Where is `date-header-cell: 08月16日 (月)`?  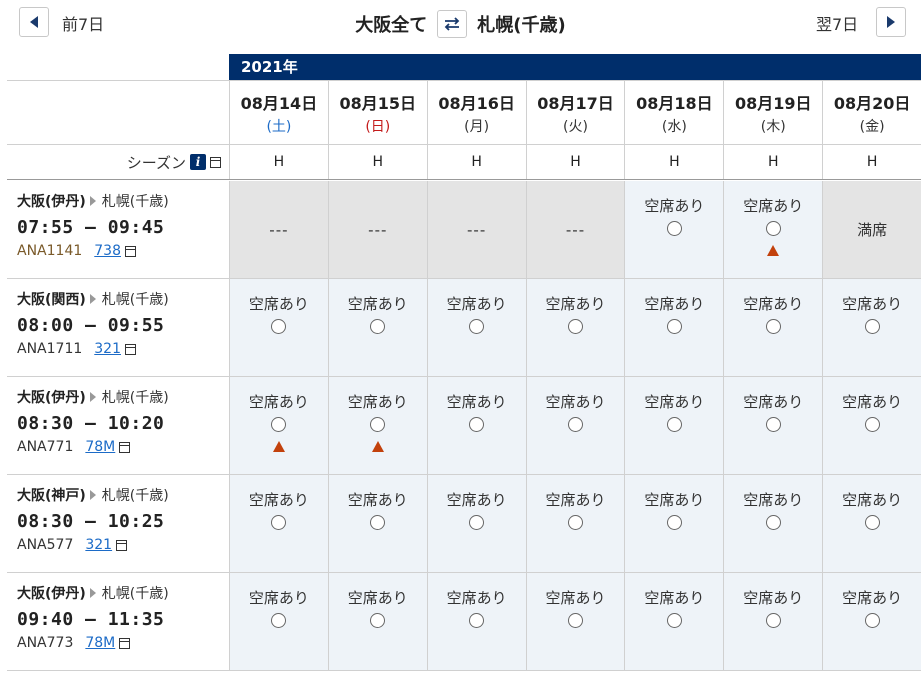
date-header-cell: 08月16日 (月) is located at coordinates (476, 112).